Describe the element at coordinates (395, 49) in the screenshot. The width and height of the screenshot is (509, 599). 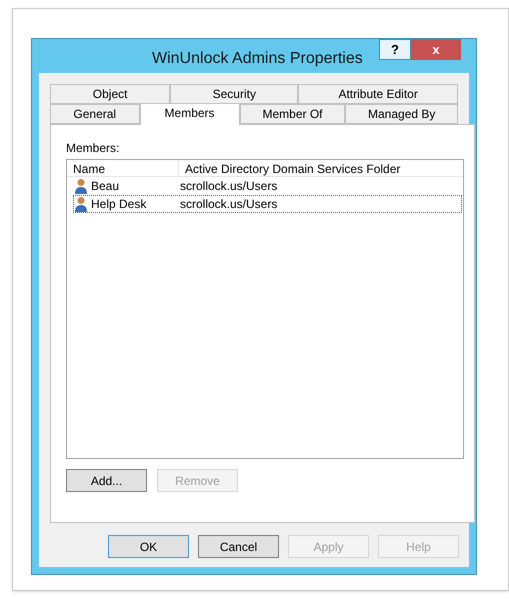
I see `help-button: ?` at that location.